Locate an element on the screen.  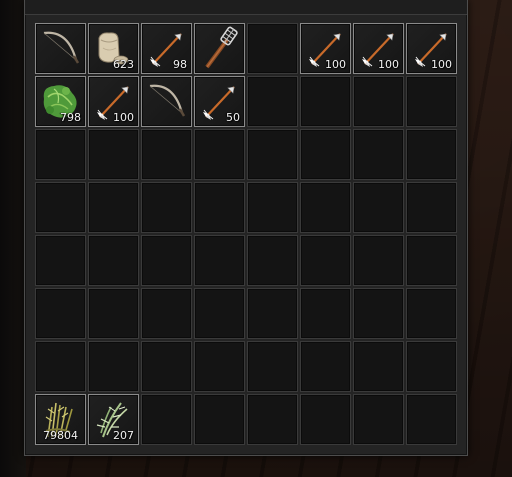
inventory-slot: 623 is located at coordinates (113, 48).